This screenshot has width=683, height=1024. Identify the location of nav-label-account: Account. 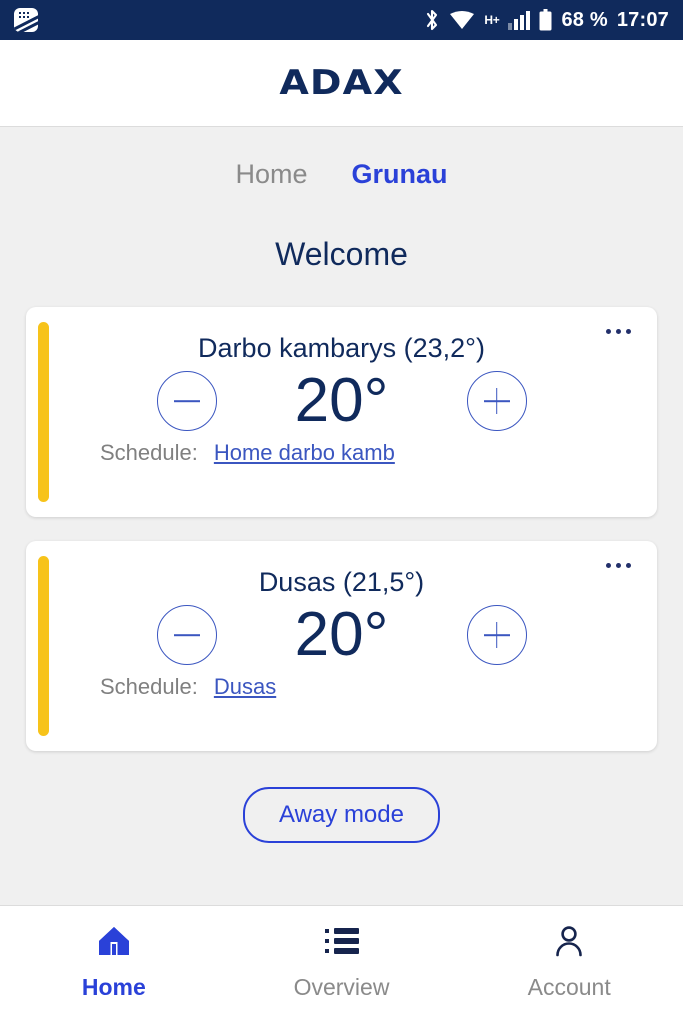
(569, 987).